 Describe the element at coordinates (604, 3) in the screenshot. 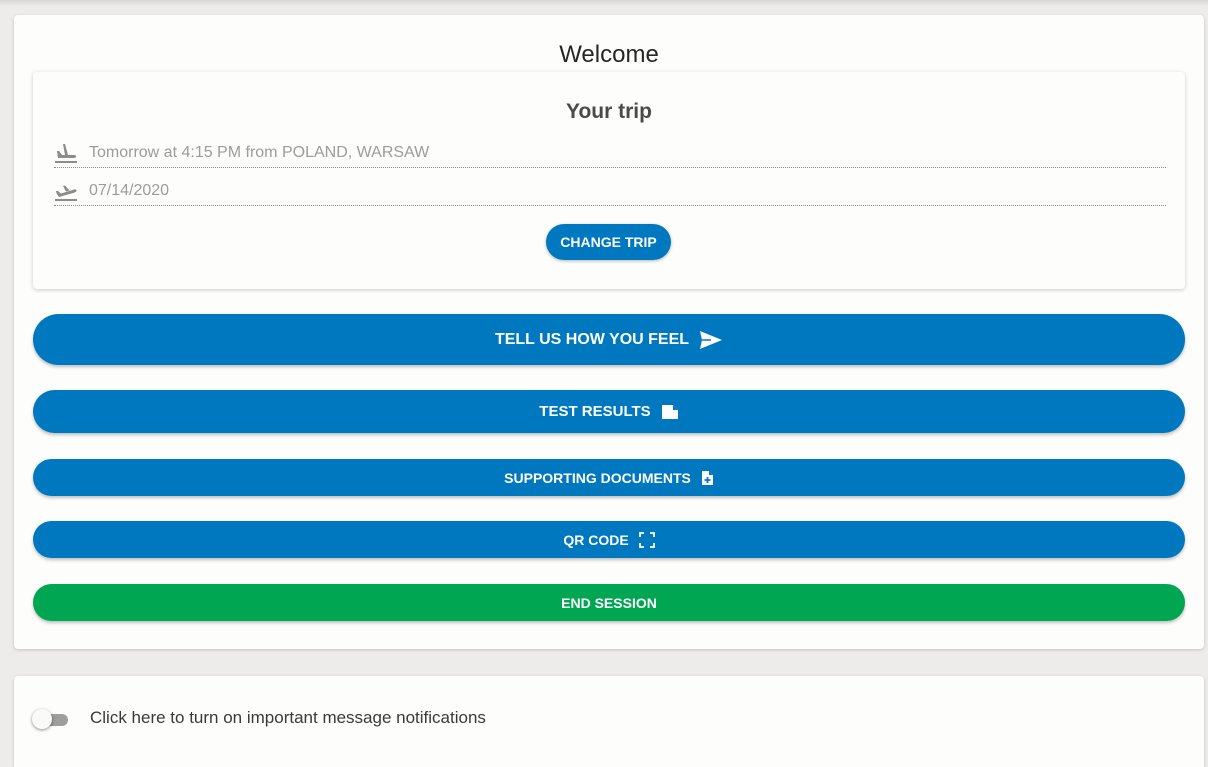

I see `top-shadow` at that location.